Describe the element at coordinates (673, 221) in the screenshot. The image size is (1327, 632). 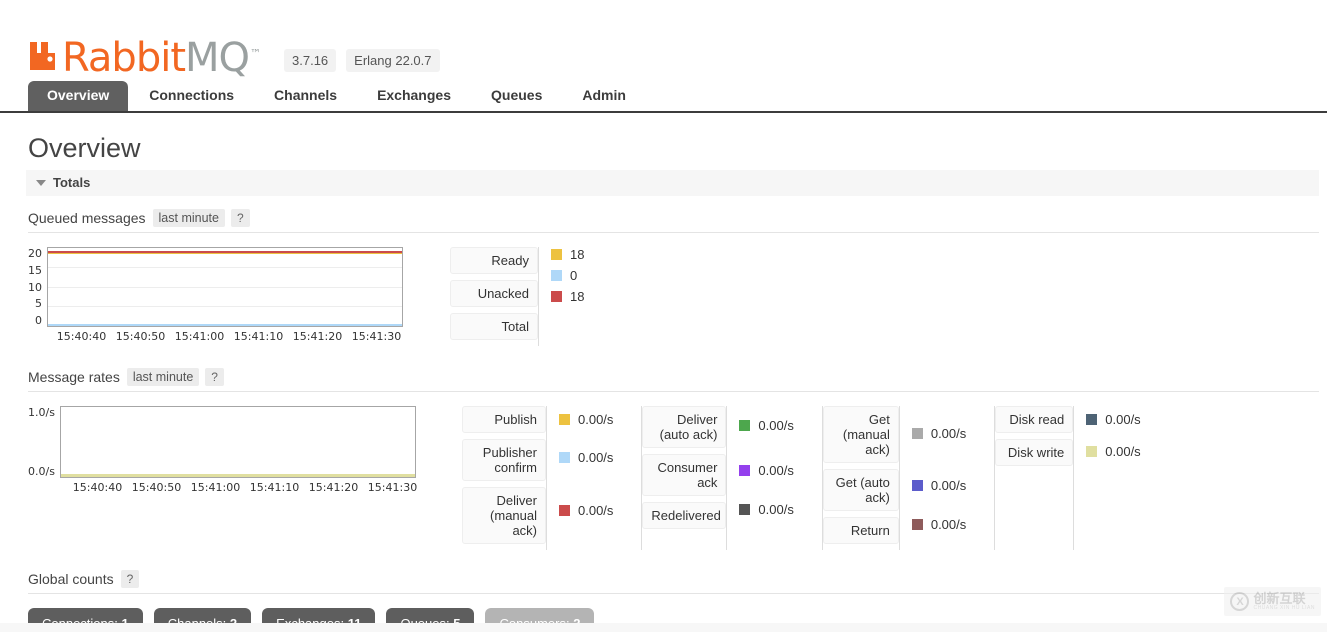
I see `queued-messages-header: Queued messages last minute ?` at that location.